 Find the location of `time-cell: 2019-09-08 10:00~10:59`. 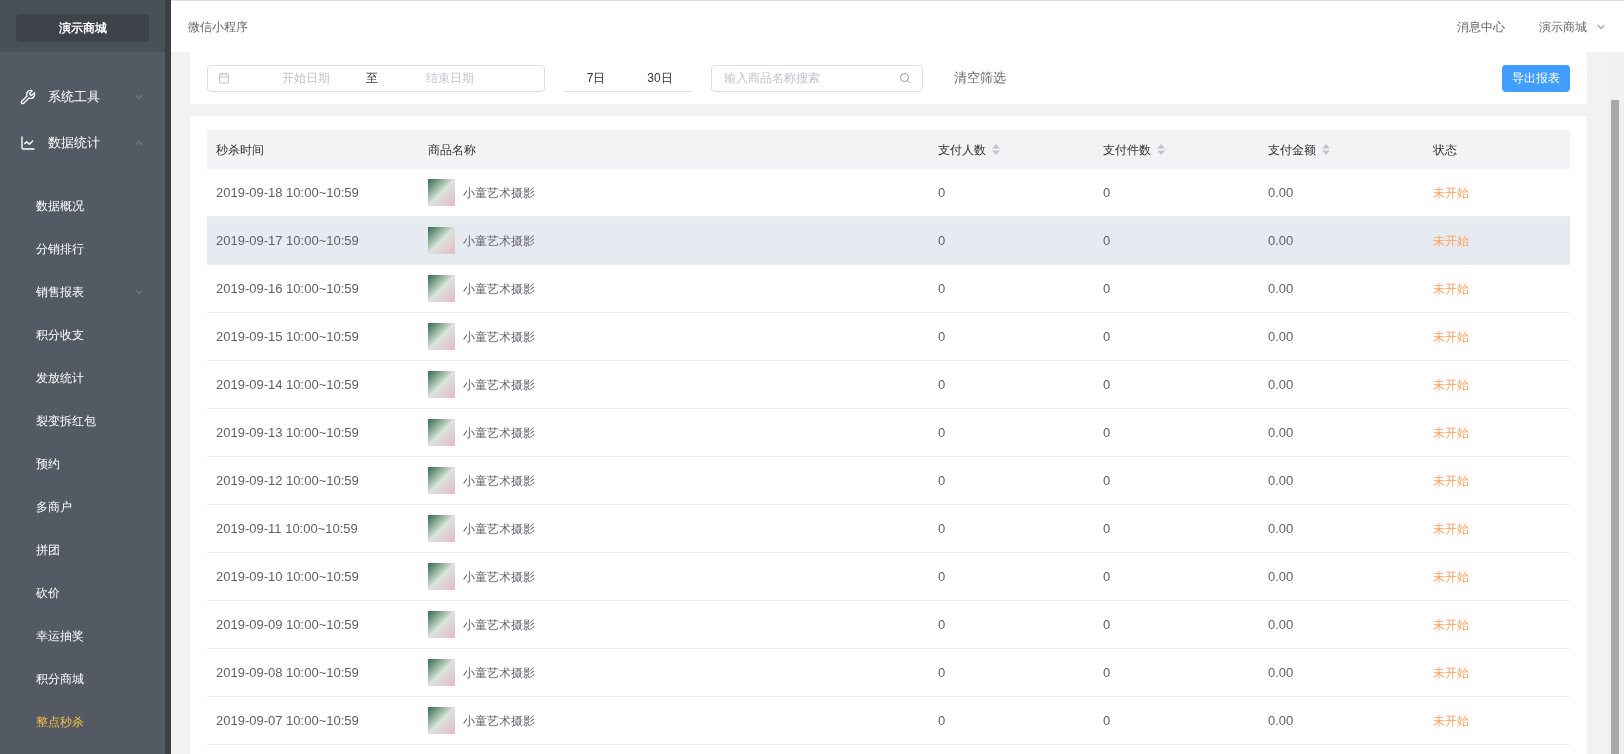

time-cell: 2019-09-08 10:00~10:59 is located at coordinates (287, 672).